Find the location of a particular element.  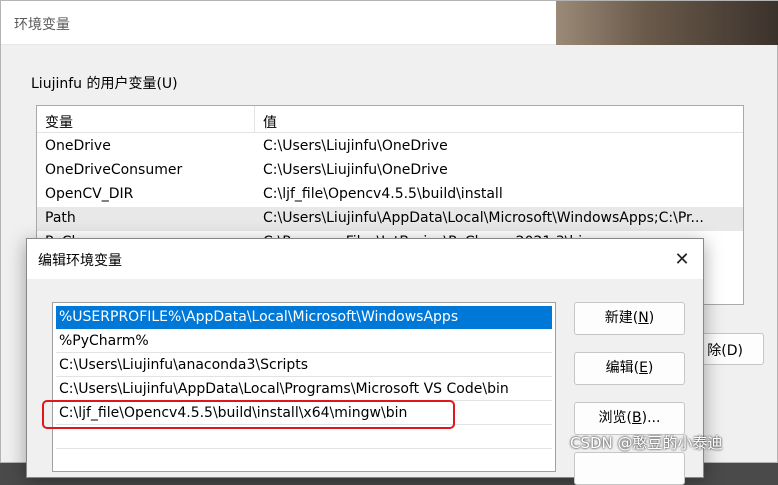

new-button-label-end: ) is located at coordinates (651, 318).